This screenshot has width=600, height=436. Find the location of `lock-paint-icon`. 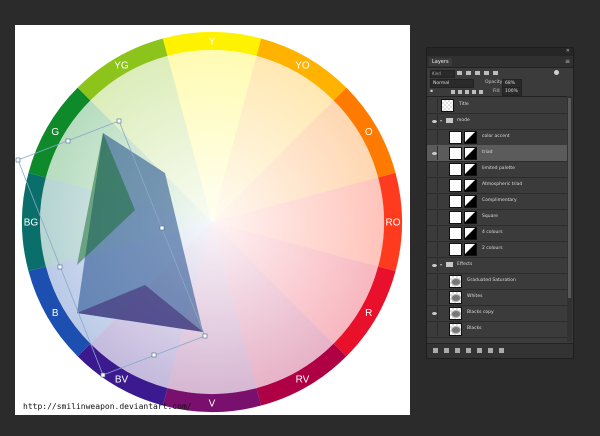

lock-paint-icon is located at coordinates (460, 92).